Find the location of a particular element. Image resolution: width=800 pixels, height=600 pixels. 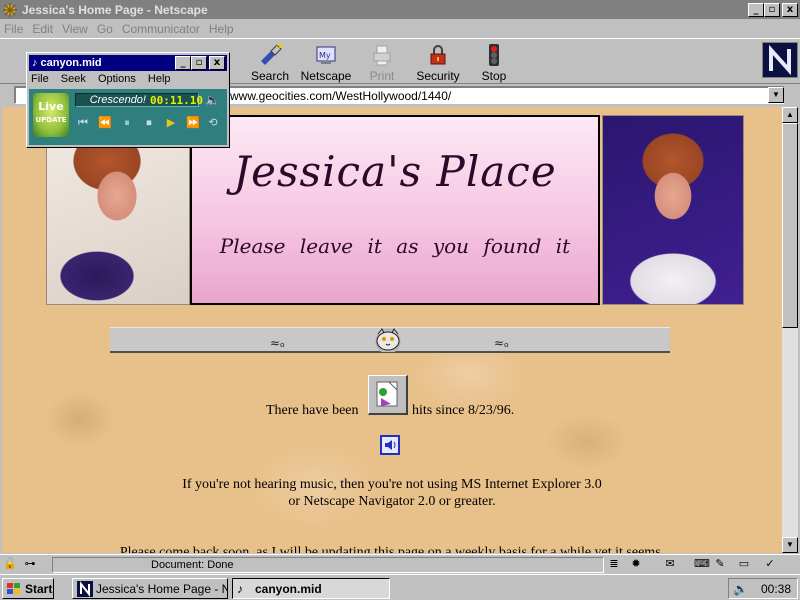

menu-edit: Edit is located at coordinates (42, 29).